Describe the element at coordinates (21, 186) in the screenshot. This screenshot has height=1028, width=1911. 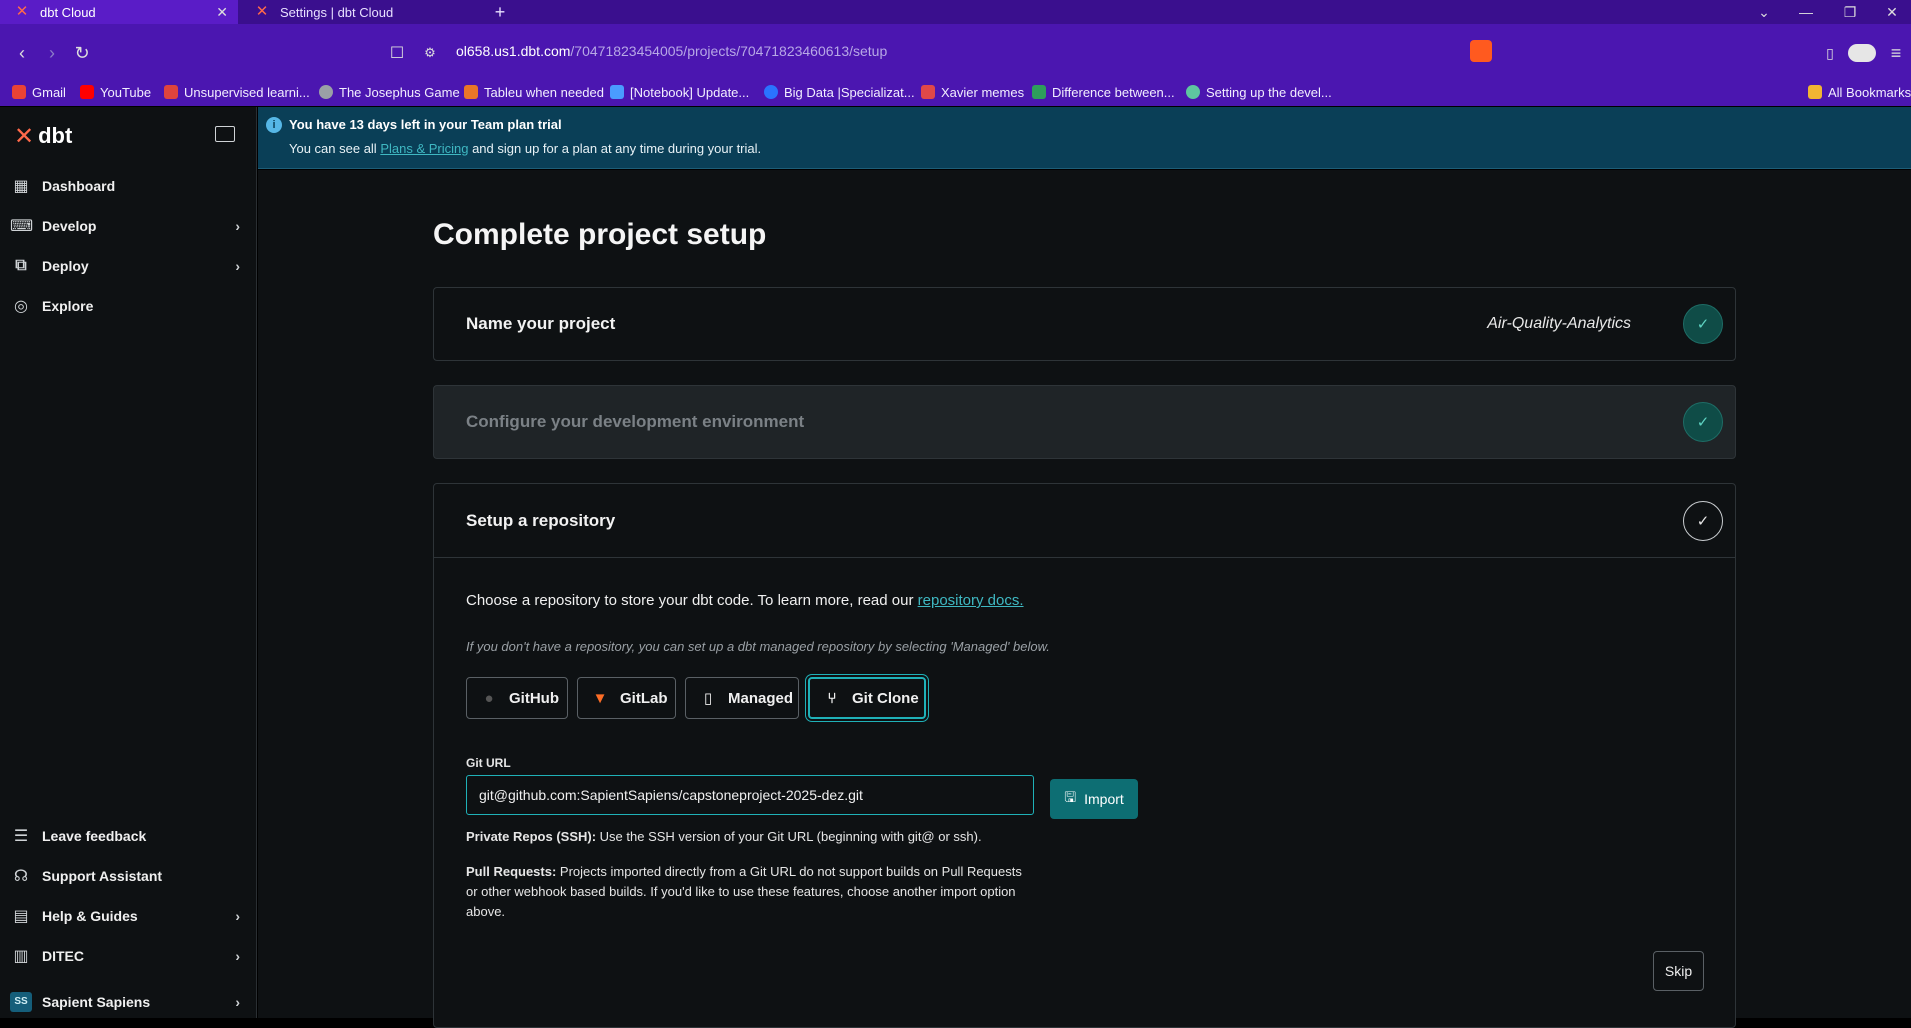
I see `dashboard-icon: ▦` at that location.